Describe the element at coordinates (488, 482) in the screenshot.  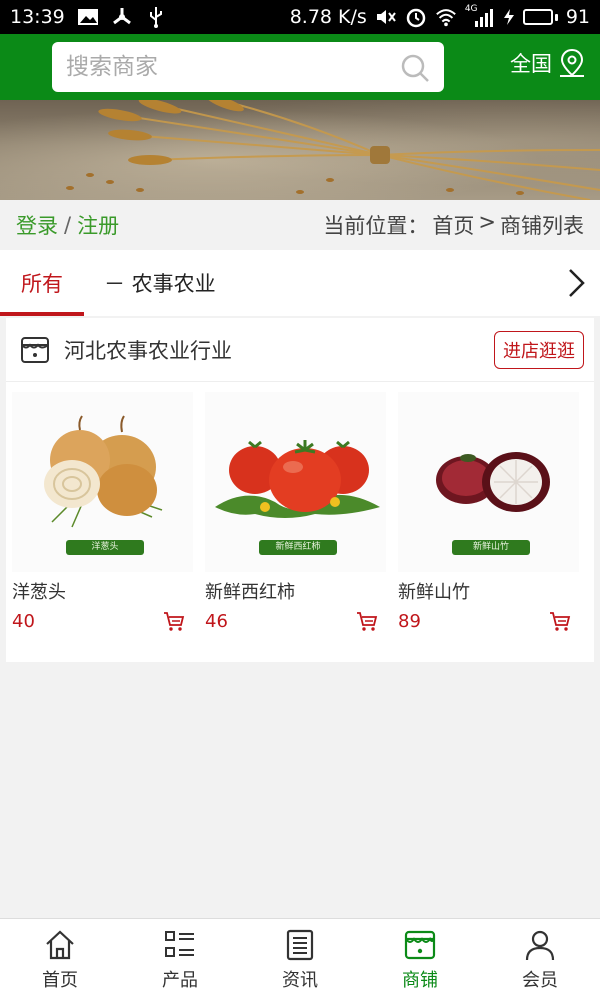
I see `product-image-mangosteen: 新鲜山竹` at that location.